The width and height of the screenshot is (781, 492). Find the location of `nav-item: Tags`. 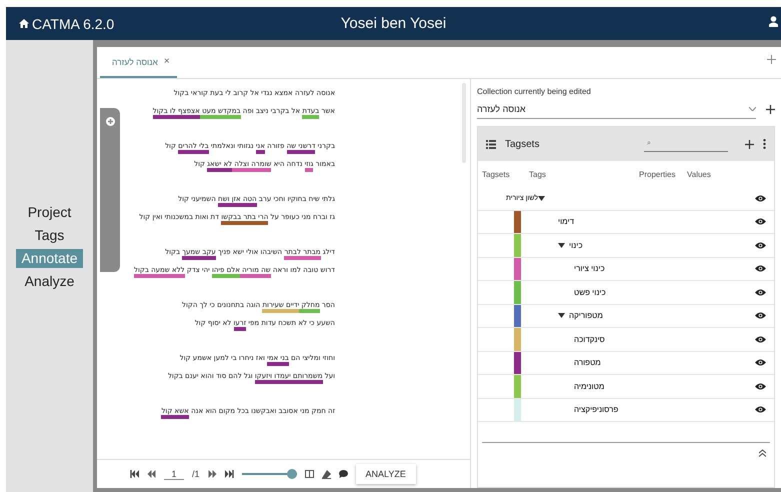

nav-item: Tags is located at coordinates (50, 235).